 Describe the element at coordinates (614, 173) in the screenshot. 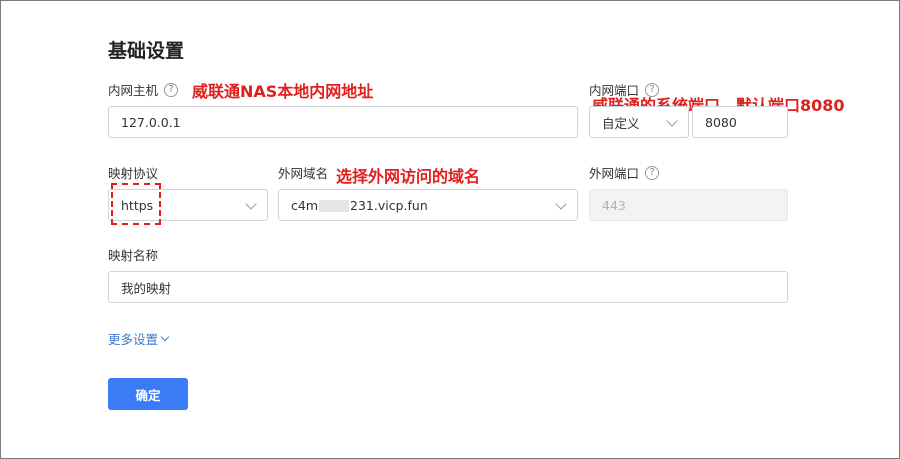

I see `wan-port-label-text: 外网端口` at that location.